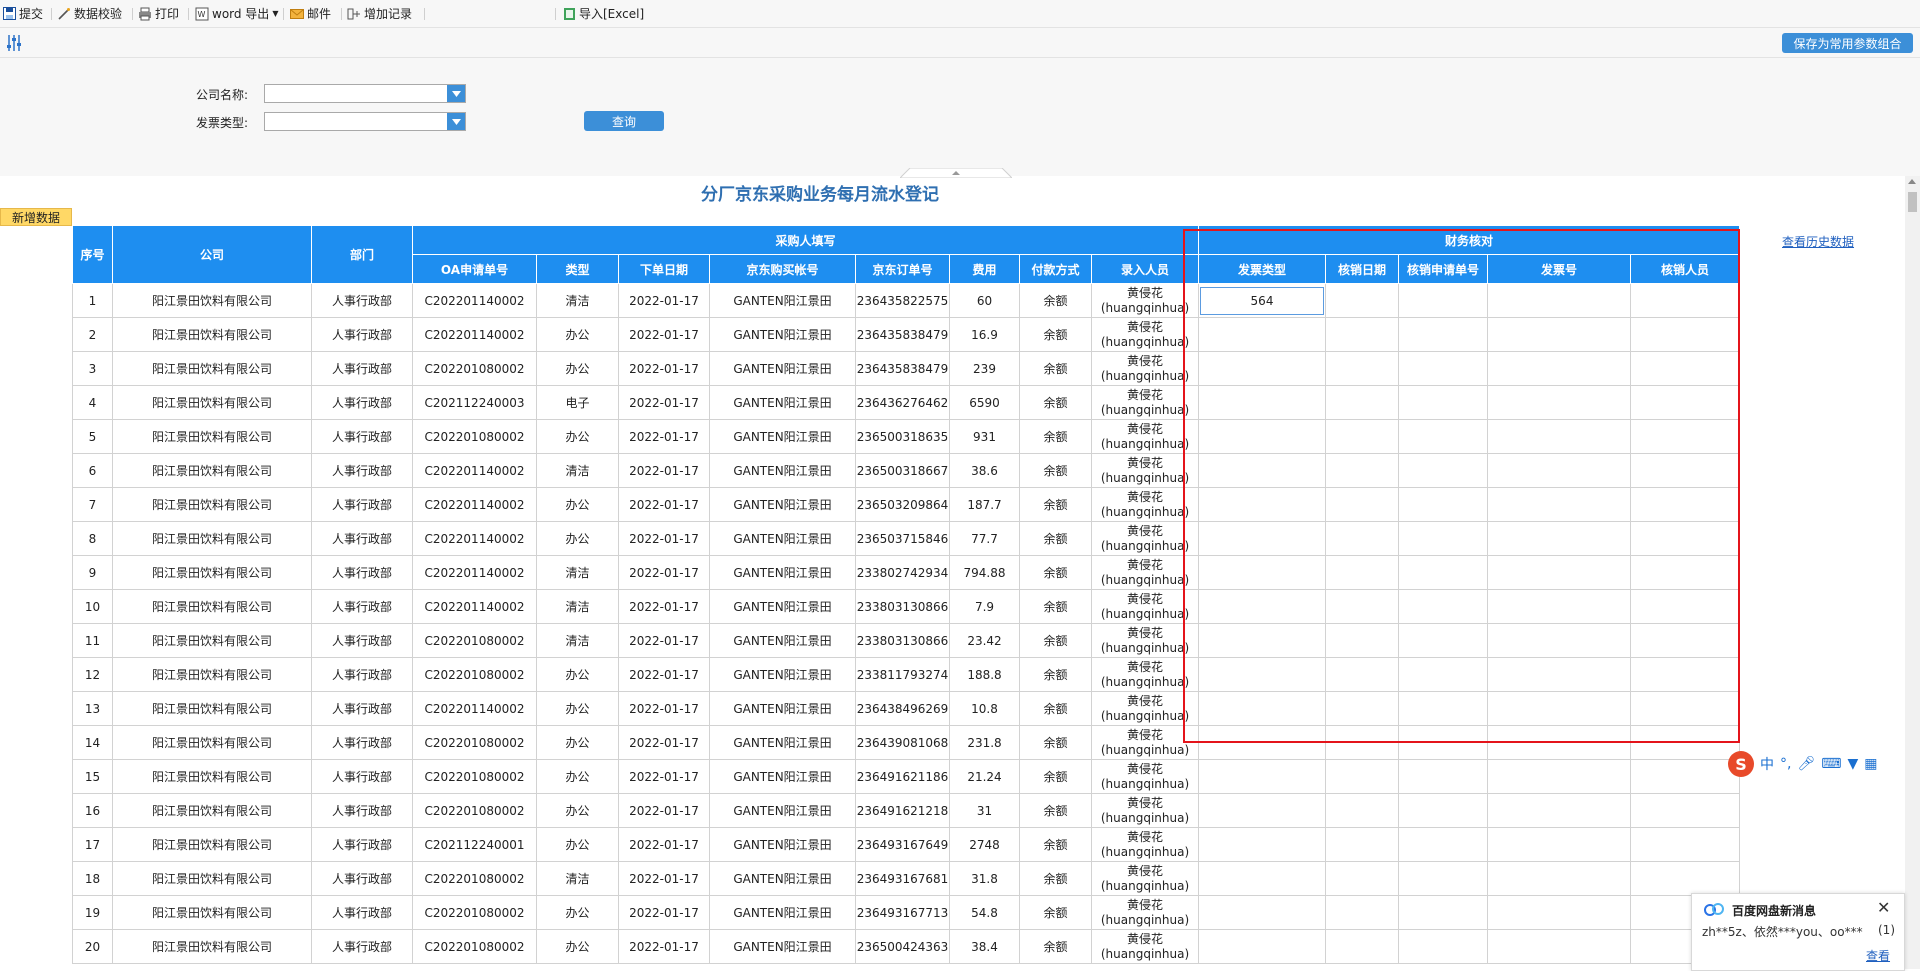 The image size is (1920, 971). What do you see at coordinates (1741, 764) in the screenshot?
I see `sogou-logo-icon: S` at bounding box center [1741, 764].